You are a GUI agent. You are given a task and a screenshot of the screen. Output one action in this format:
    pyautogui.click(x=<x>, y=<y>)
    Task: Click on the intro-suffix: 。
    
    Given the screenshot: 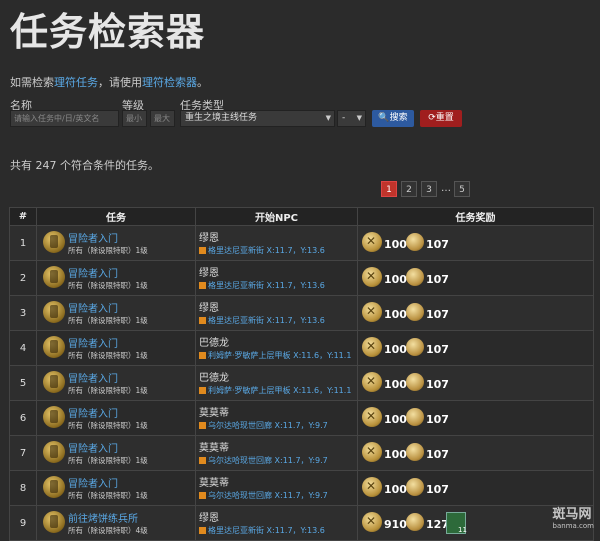 What is the action you would take?
    pyautogui.click(x=202, y=82)
    